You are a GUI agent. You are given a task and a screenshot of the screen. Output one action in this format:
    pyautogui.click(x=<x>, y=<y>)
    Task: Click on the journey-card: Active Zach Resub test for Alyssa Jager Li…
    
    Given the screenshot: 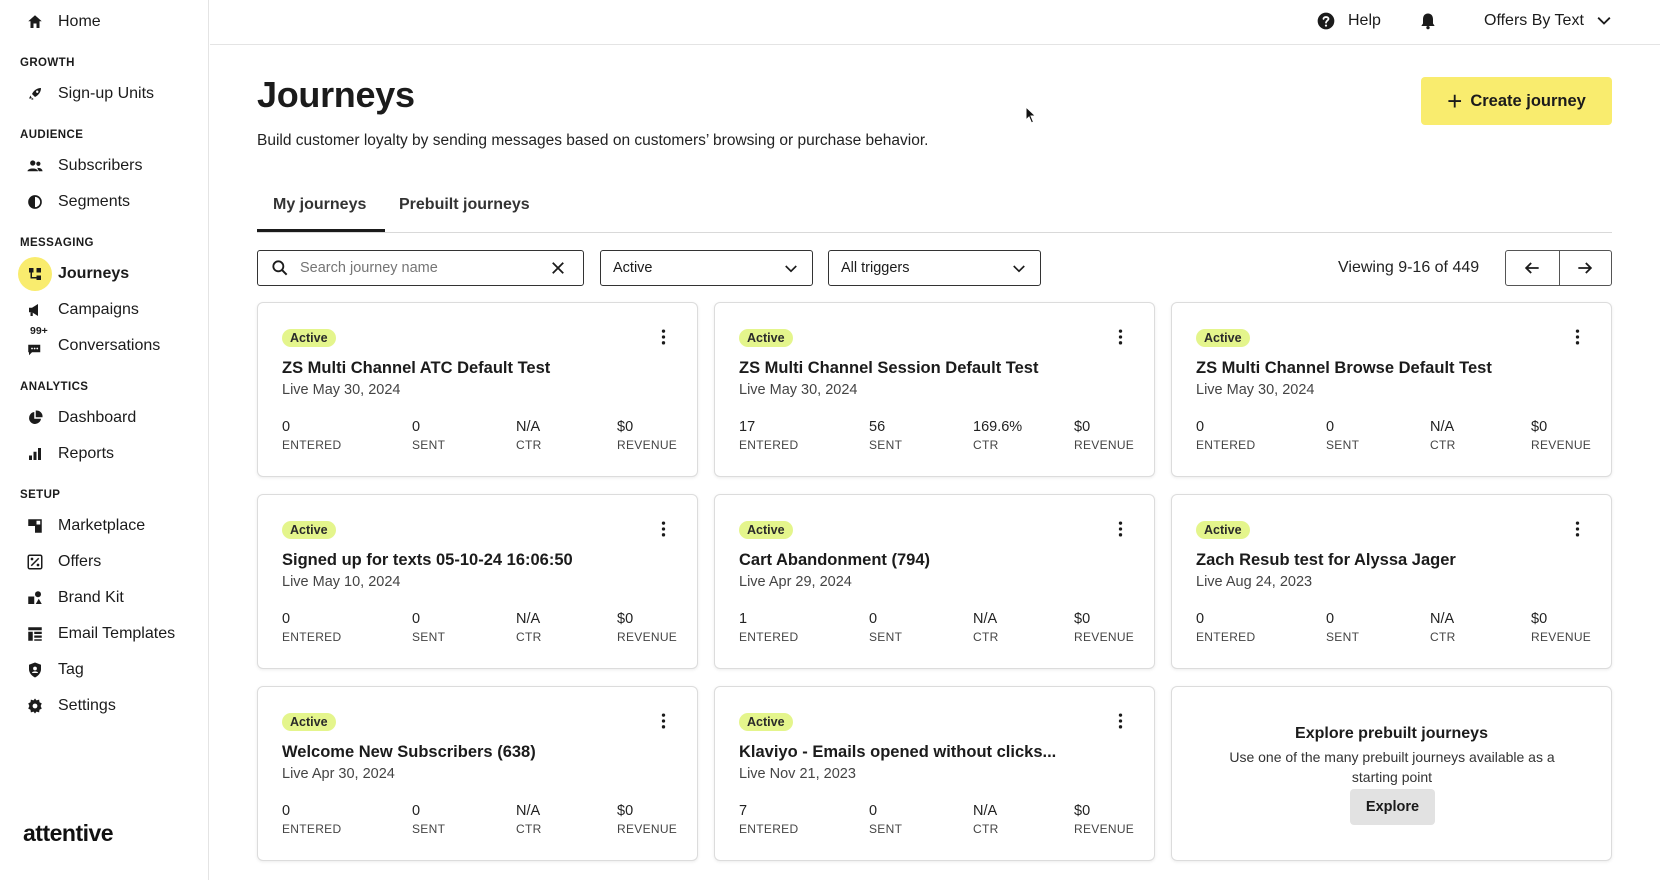 What is the action you would take?
    pyautogui.click(x=1391, y=581)
    